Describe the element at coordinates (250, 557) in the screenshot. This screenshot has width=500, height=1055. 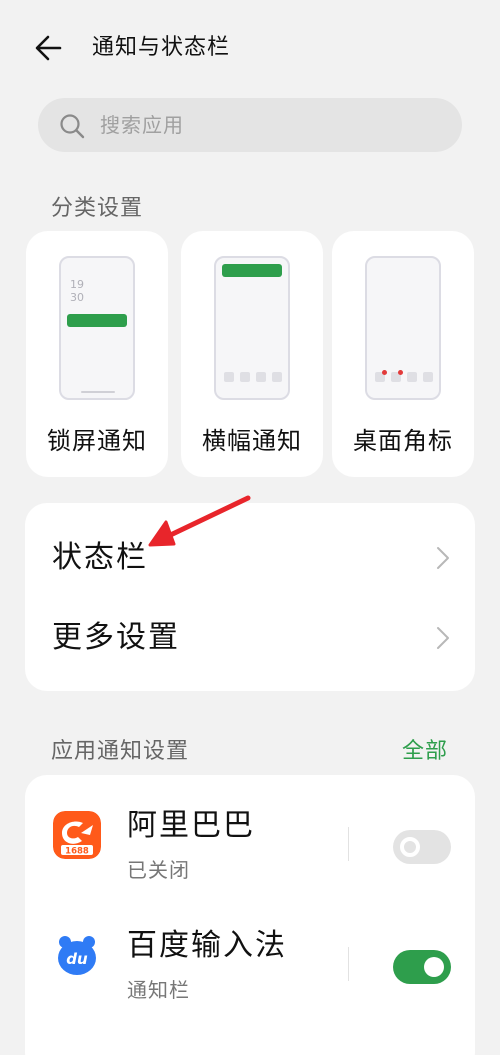
I see `status-bar-row: 状态栏` at that location.